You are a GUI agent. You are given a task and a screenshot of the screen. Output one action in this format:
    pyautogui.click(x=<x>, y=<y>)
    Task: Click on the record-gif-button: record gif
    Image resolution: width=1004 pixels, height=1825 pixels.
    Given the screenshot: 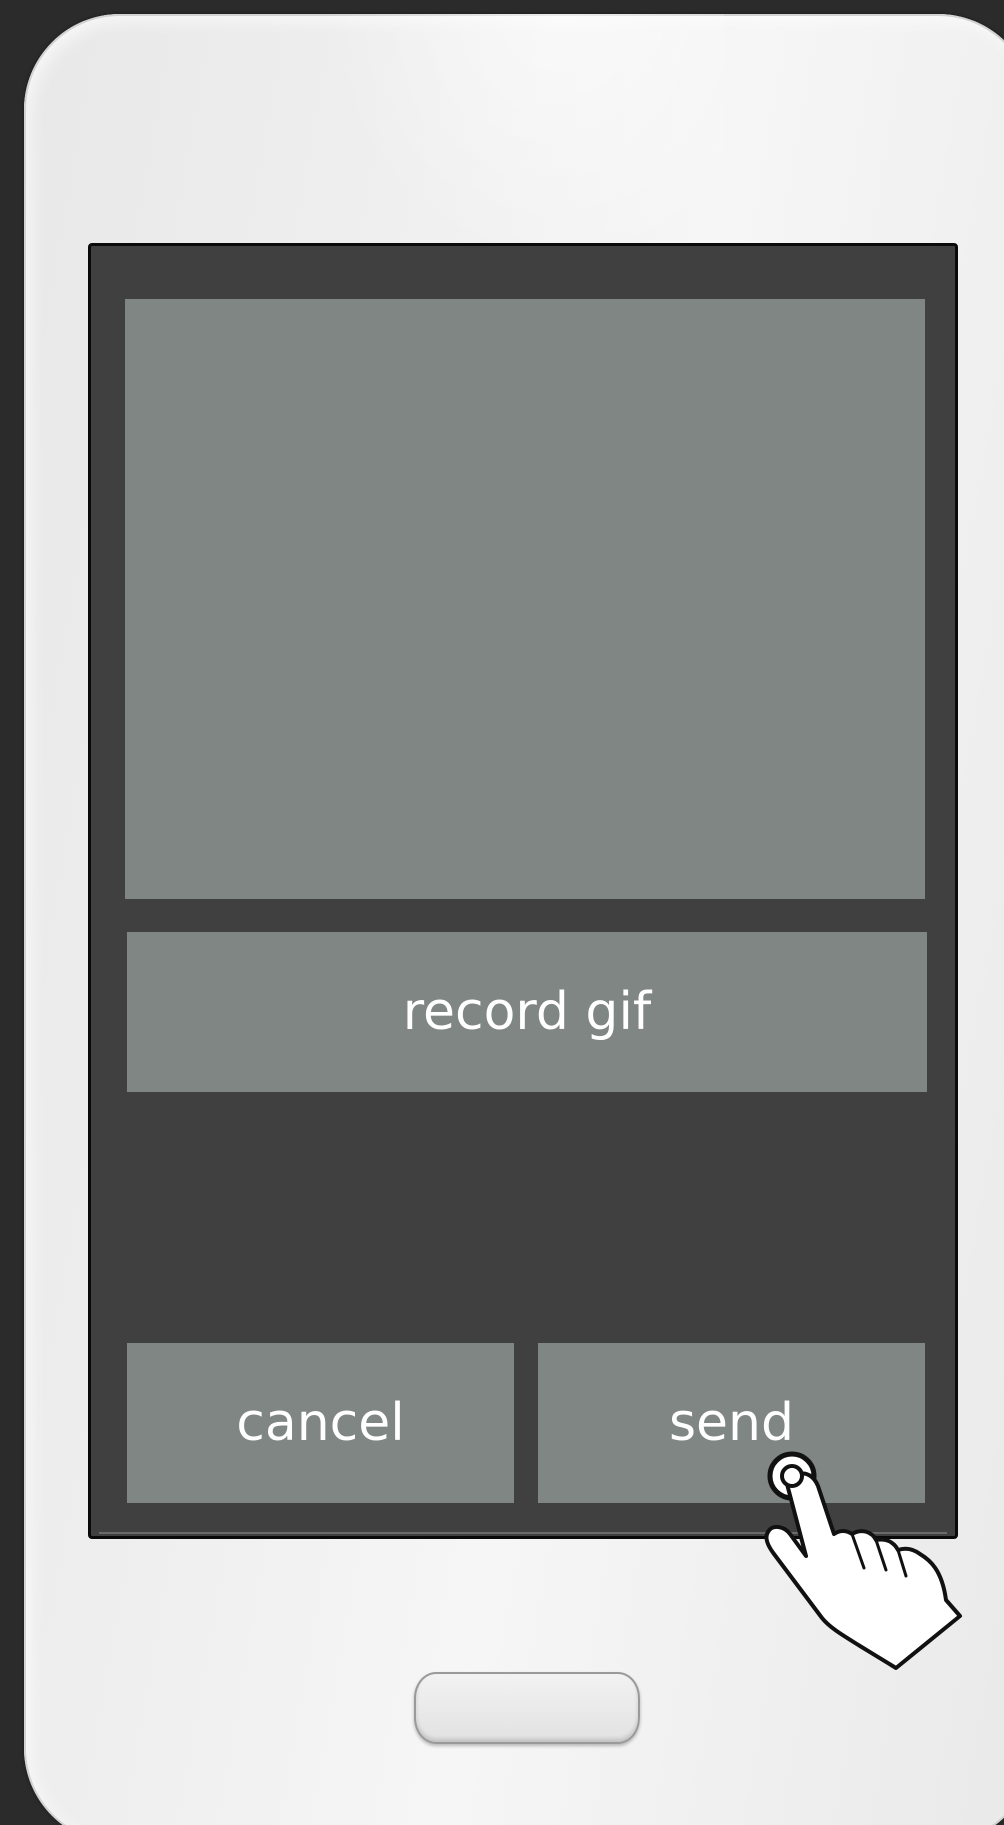 What is the action you would take?
    pyautogui.click(x=527, y=1012)
    